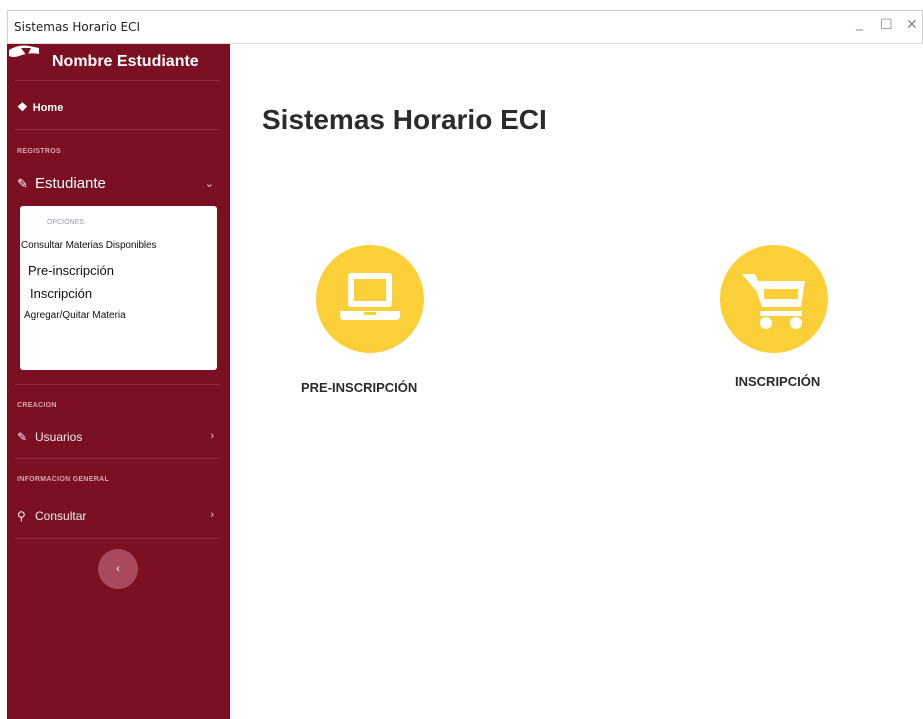 The width and height of the screenshot is (923, 719). Describe the element at coordinates (77, 27) in the screenshot. I see `window-title: Sistemas Horario ECI` at that location.